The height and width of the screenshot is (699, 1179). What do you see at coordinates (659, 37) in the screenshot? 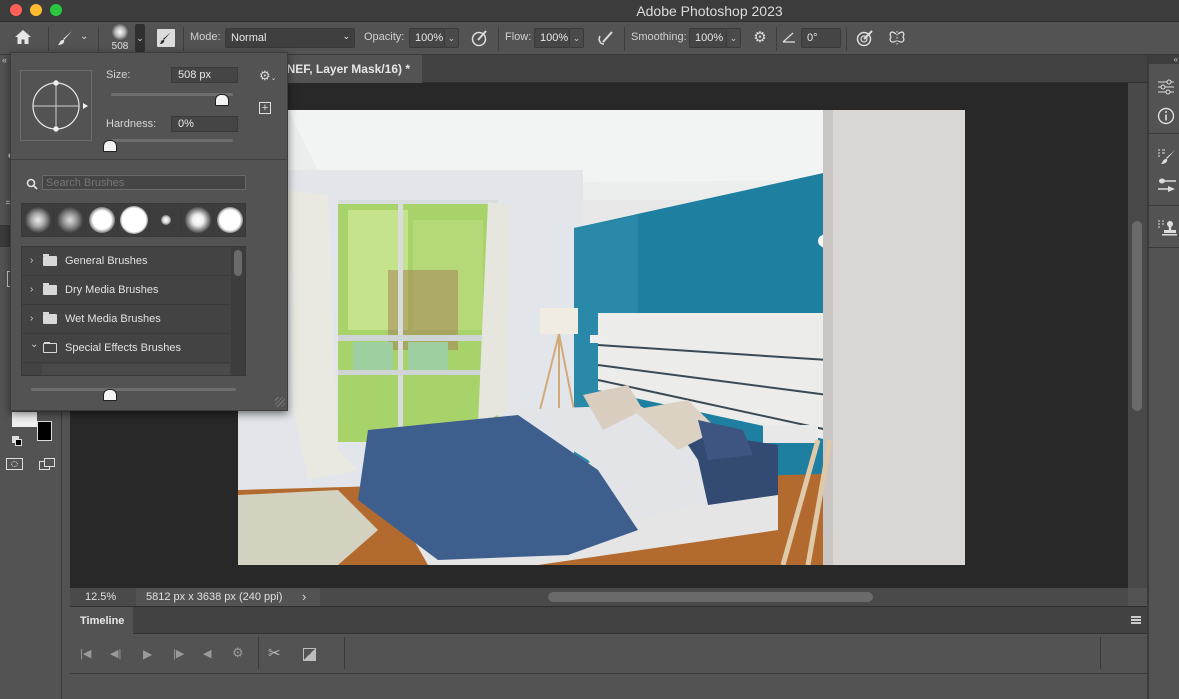
I see `smoothing-label: Smoothing:` at bounding box center [659, 37].